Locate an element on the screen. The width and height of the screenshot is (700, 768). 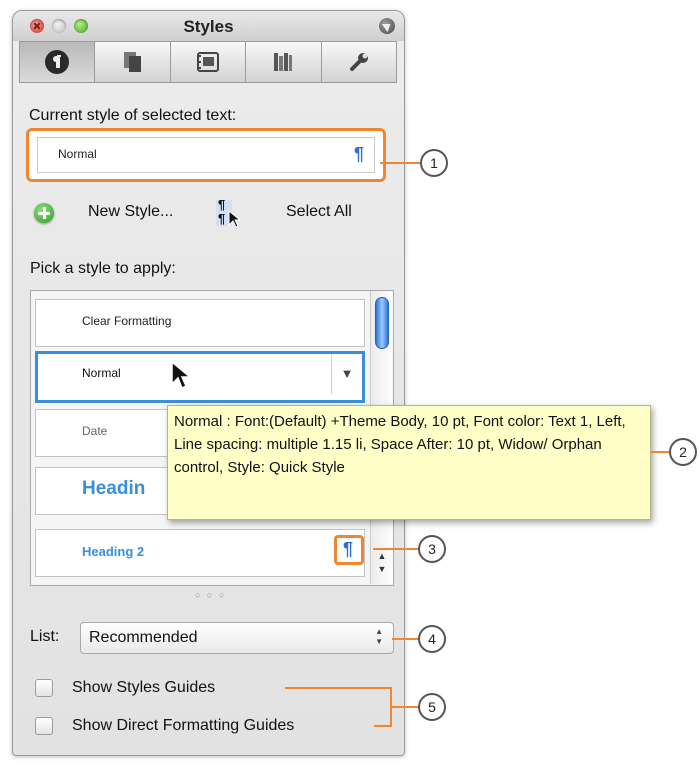
palette-toolbar is located at coordinates (208, 62).